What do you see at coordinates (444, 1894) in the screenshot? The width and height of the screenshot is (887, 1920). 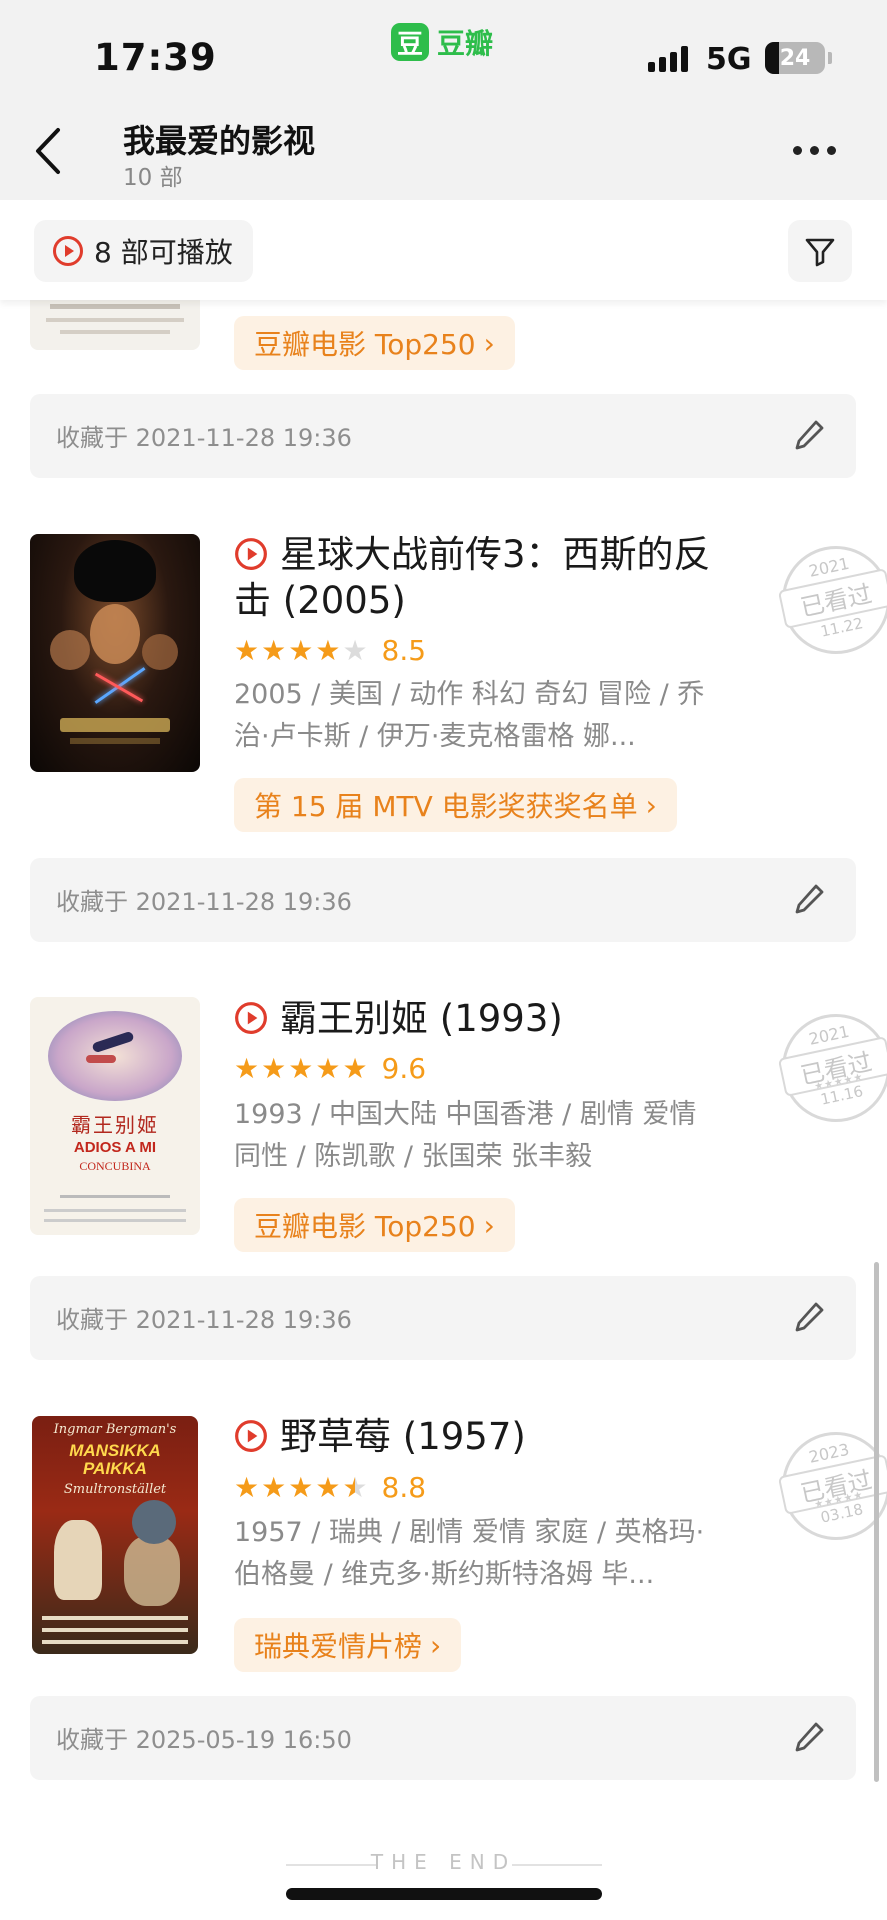 I see `home-indicator` at bounding box center [444, 1894].